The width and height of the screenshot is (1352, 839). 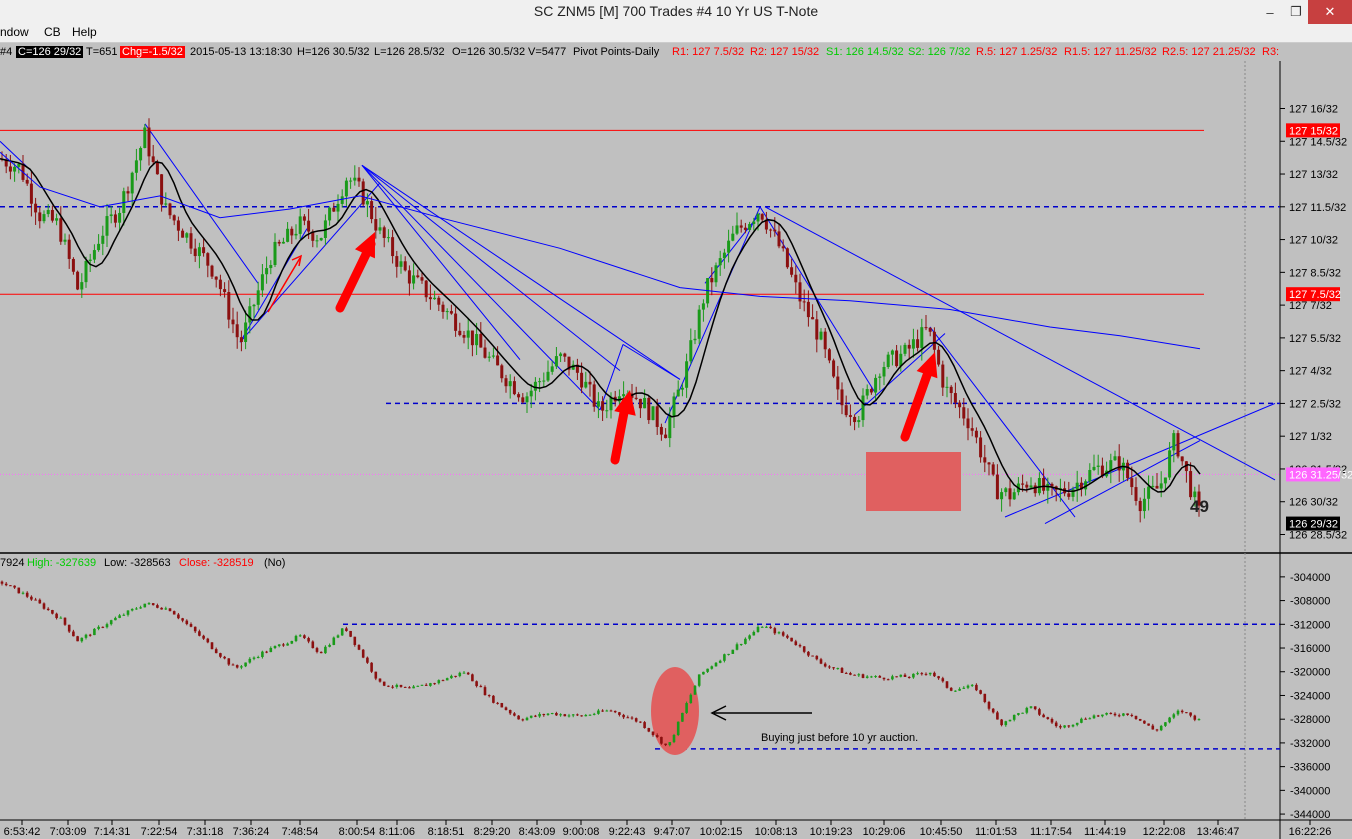 What do you see at coordinates (1310, 791) in the screenshot?
I see `delta-tick-label: -340000` at bounding box center [1310, 791].